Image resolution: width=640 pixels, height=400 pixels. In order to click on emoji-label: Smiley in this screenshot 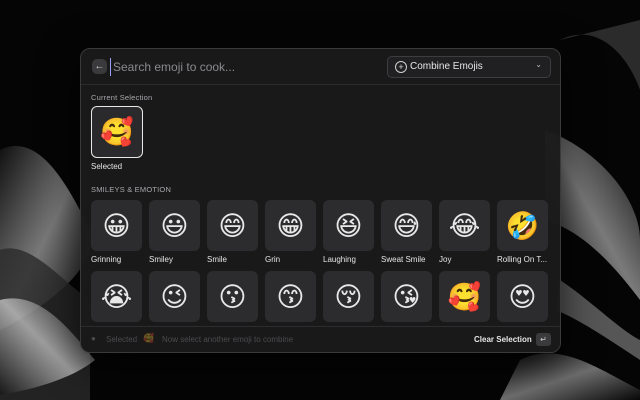, I will do `click(161, 259)`.